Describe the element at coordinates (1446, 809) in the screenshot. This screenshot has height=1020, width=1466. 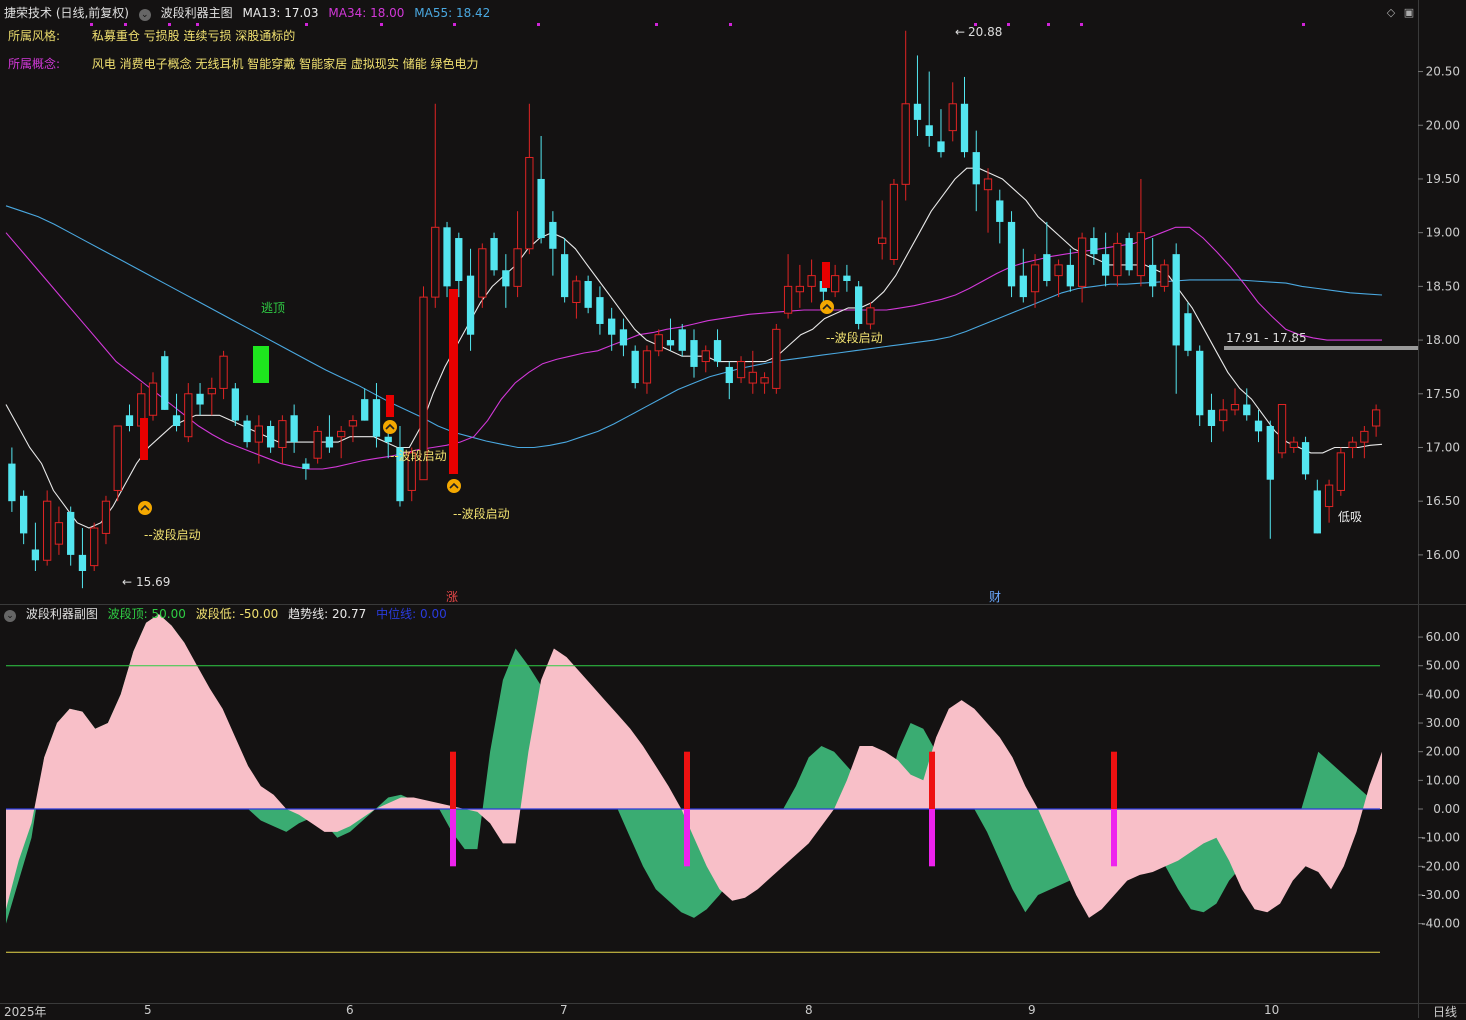
I see `y-tick-label: 0.00` at that location.